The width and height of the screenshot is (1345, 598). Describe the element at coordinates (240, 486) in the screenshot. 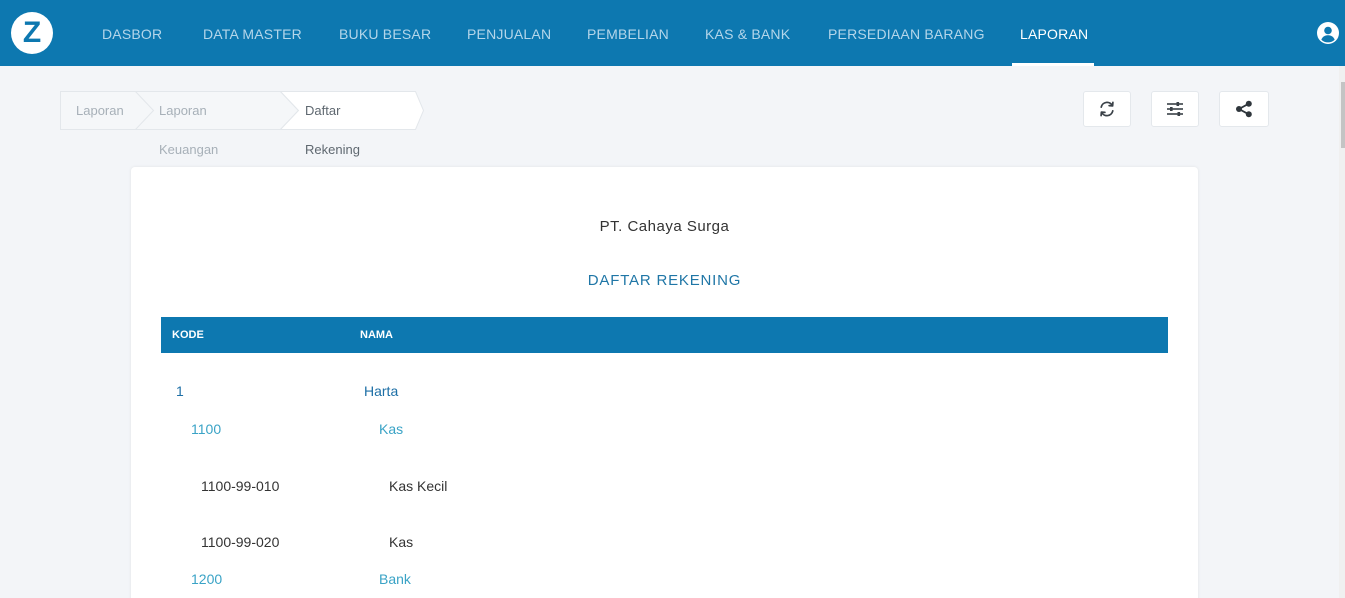

I see `account-code: 1100-99-010` at that location.